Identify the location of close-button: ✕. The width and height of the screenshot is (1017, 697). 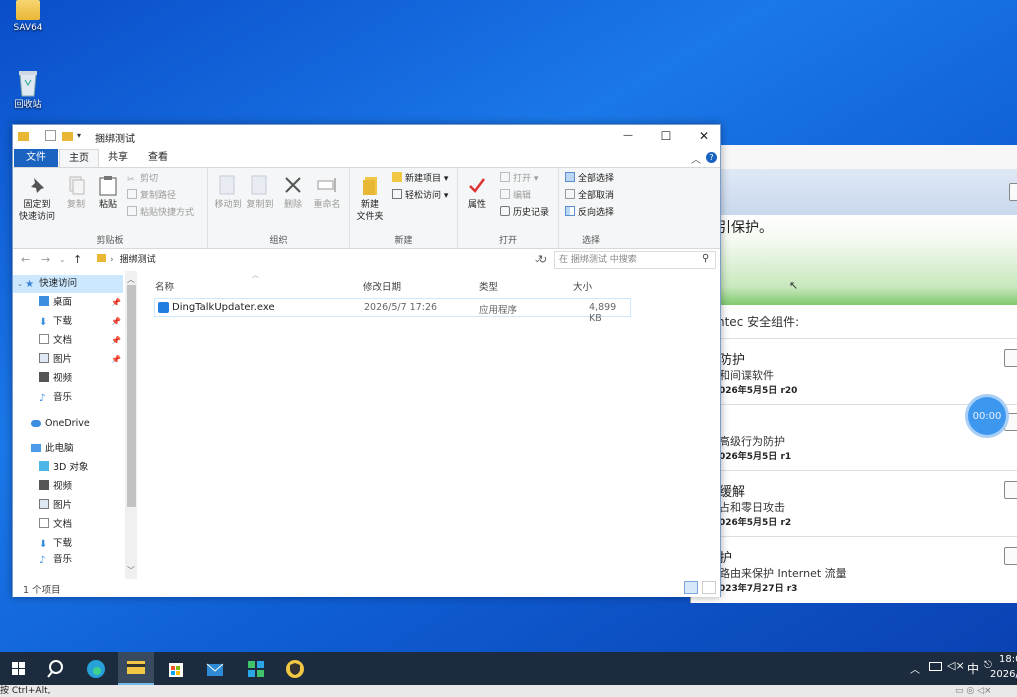
(704, 136).